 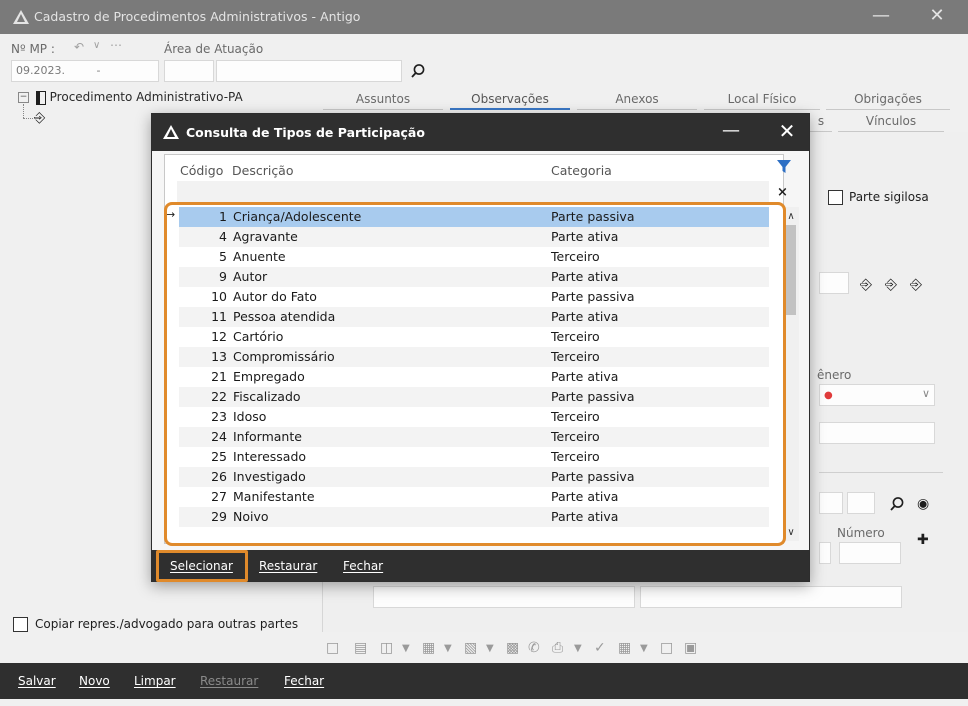 I want to click on tree-root: − Procedimento Administrativo-PA, so click(x=130, y=97).